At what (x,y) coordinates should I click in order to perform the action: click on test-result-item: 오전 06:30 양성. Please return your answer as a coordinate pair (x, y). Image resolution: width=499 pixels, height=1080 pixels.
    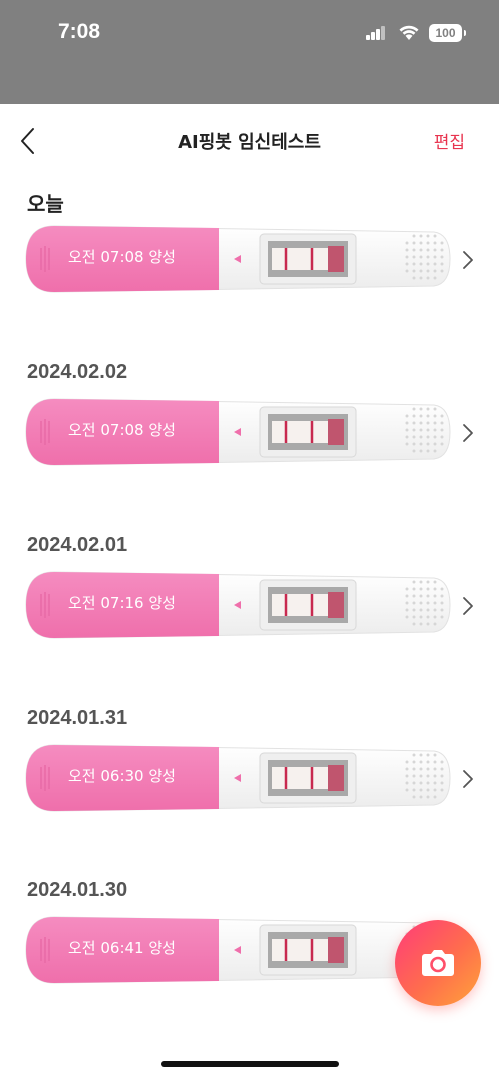
    Looking at the image, I should click on (238, 778).